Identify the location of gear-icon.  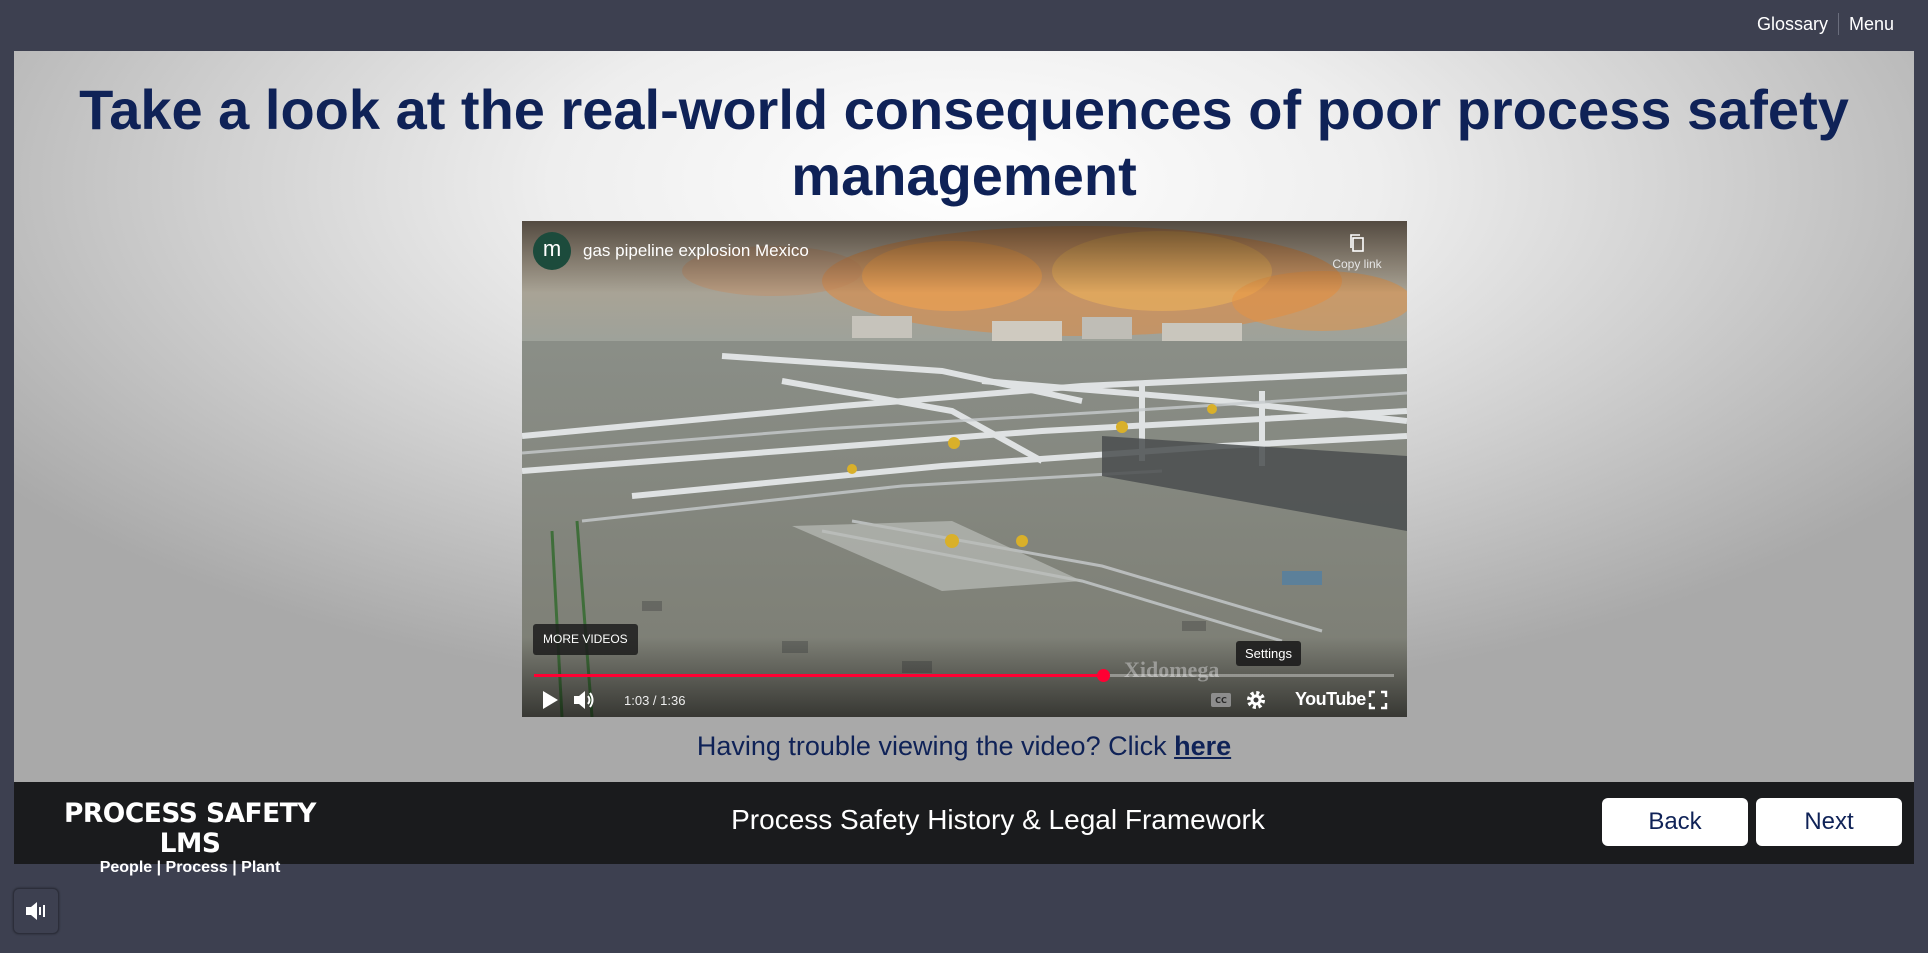
(1256, 700).